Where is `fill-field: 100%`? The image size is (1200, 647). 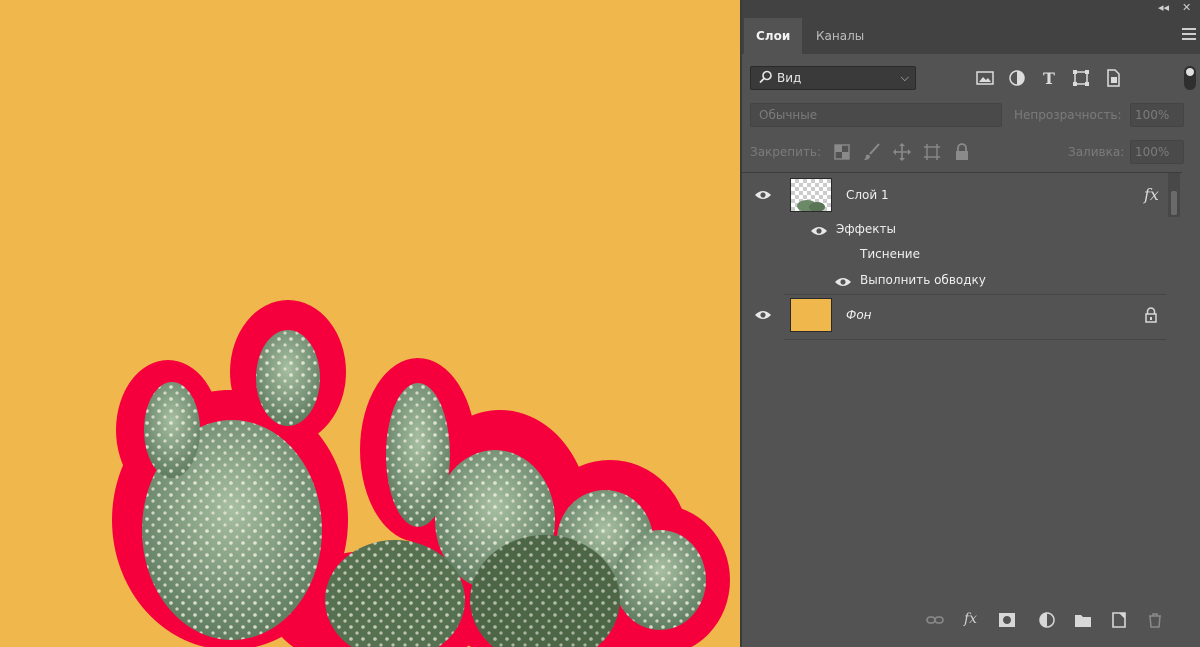 fill-field: 100% is located at coordinates (1157, 152).